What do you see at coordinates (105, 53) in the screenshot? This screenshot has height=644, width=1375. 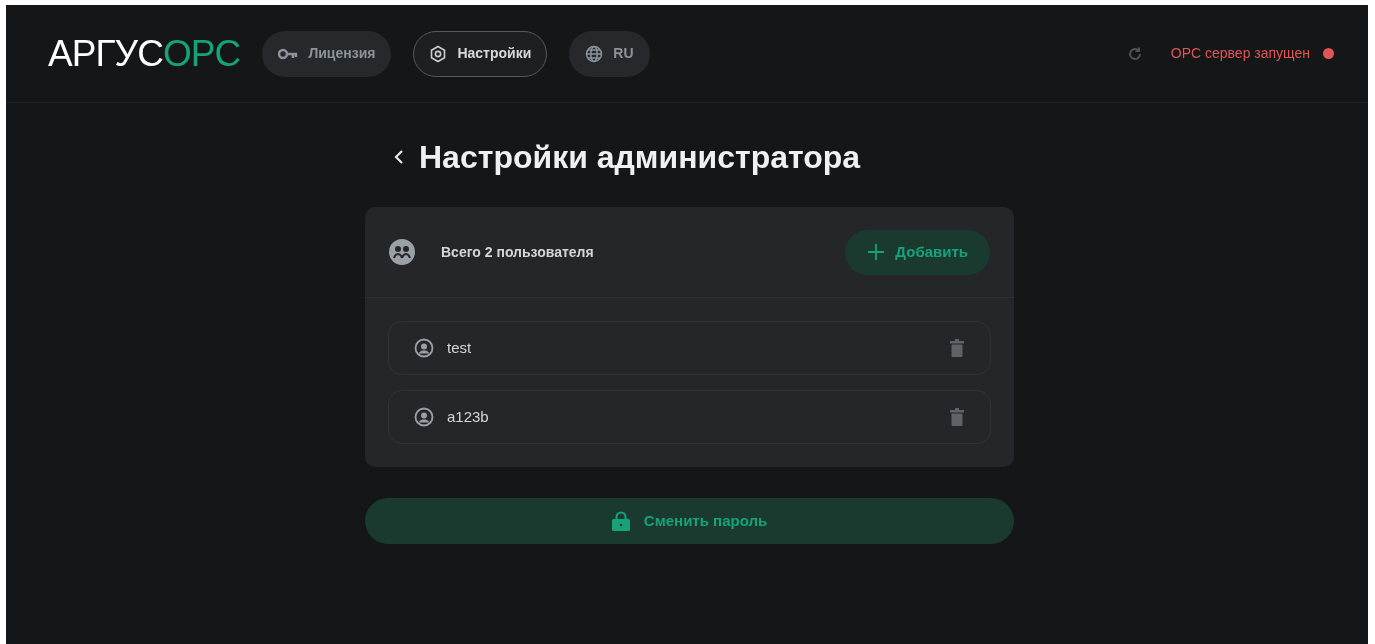 I see `logo-text: АРГУС` at bounding box center [105, 53].